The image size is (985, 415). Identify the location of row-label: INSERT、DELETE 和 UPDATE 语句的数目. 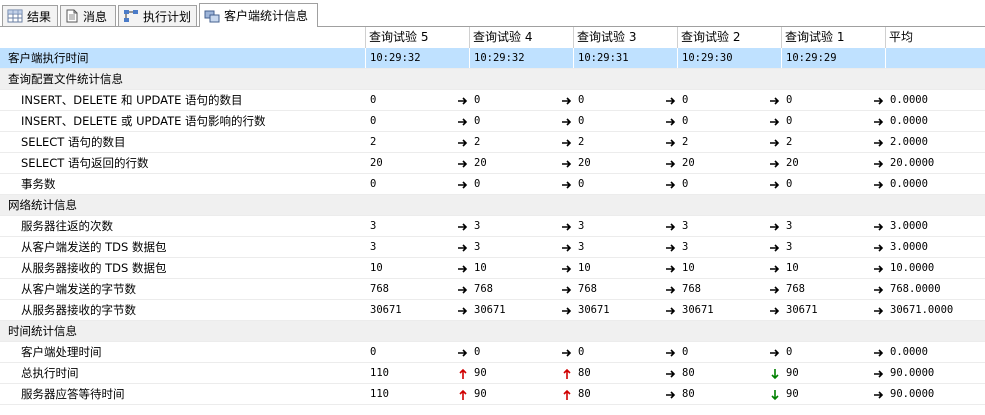
(132, 100).